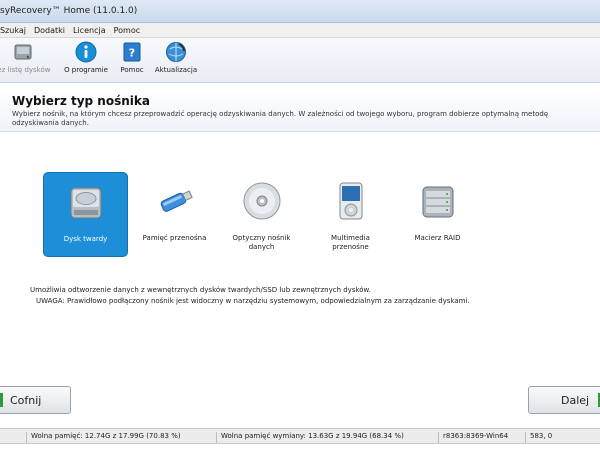 The height and width of the screenshot is (450, 600). I want to click on about-button: O programie, so click(86, 61).